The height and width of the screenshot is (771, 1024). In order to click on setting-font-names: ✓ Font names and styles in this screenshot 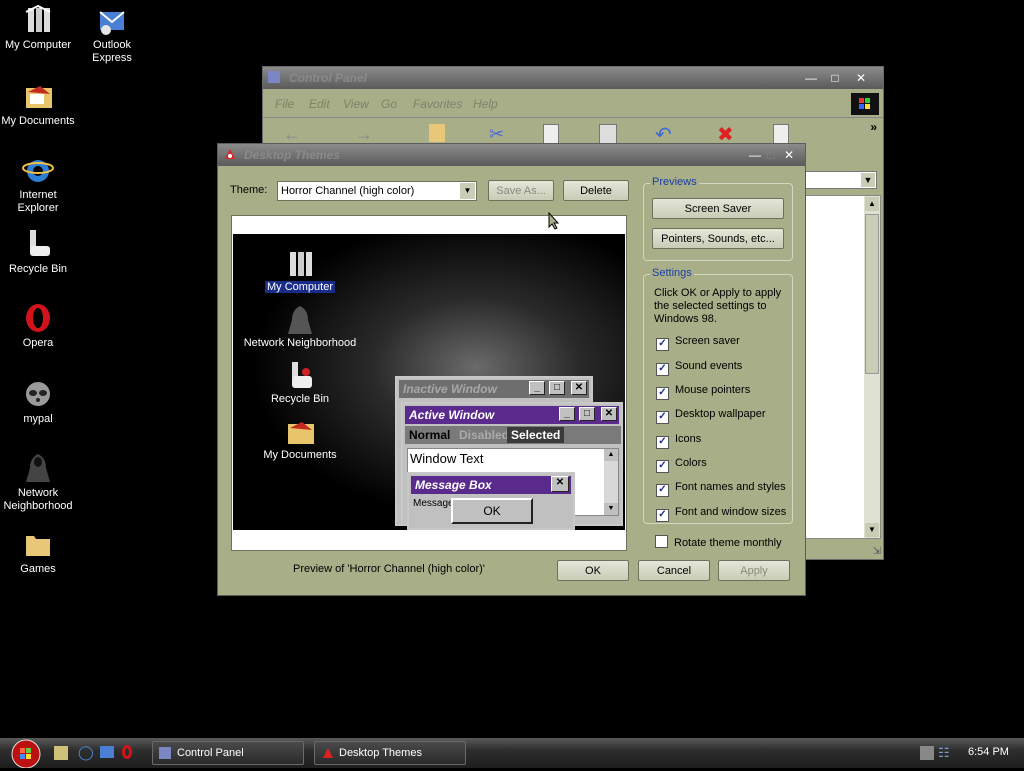, I will do `click(721, 489)`.